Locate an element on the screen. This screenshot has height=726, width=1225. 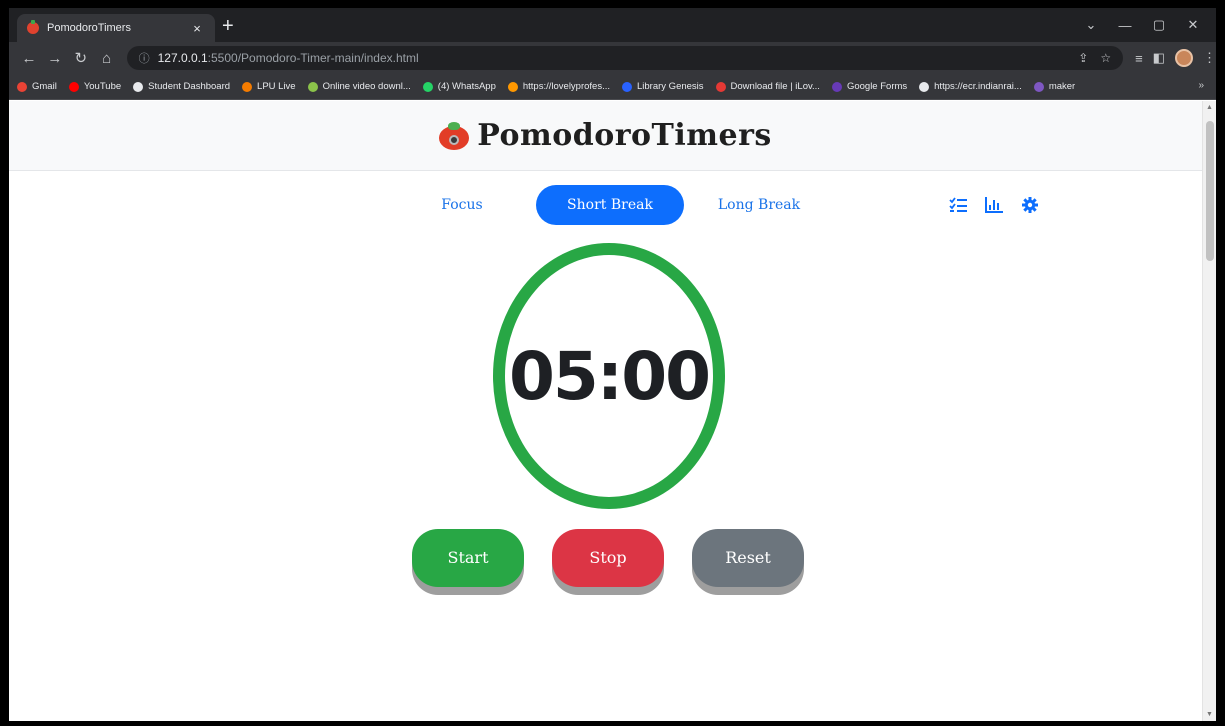
bookmark-item: LPU Live is located at coordinates (269, 86).